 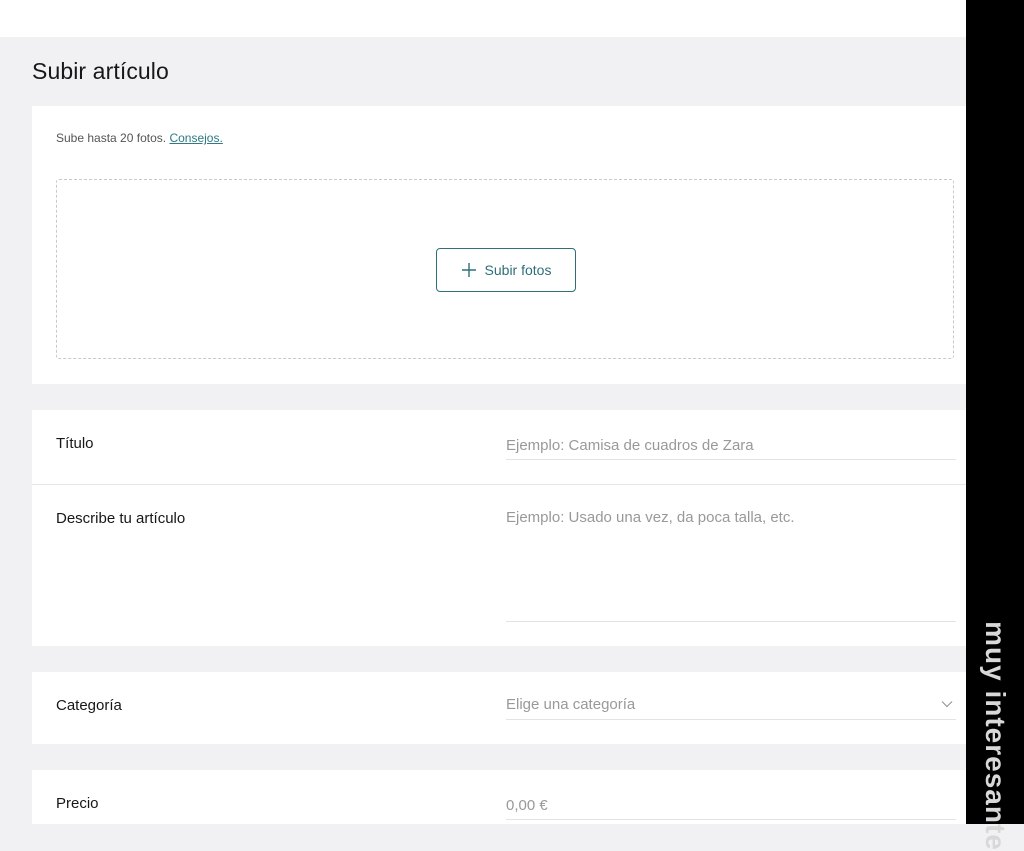 What do you see at coordinates (731, 719) in the screenshot?
I see `category-underline` at bounding box center [731, 719].